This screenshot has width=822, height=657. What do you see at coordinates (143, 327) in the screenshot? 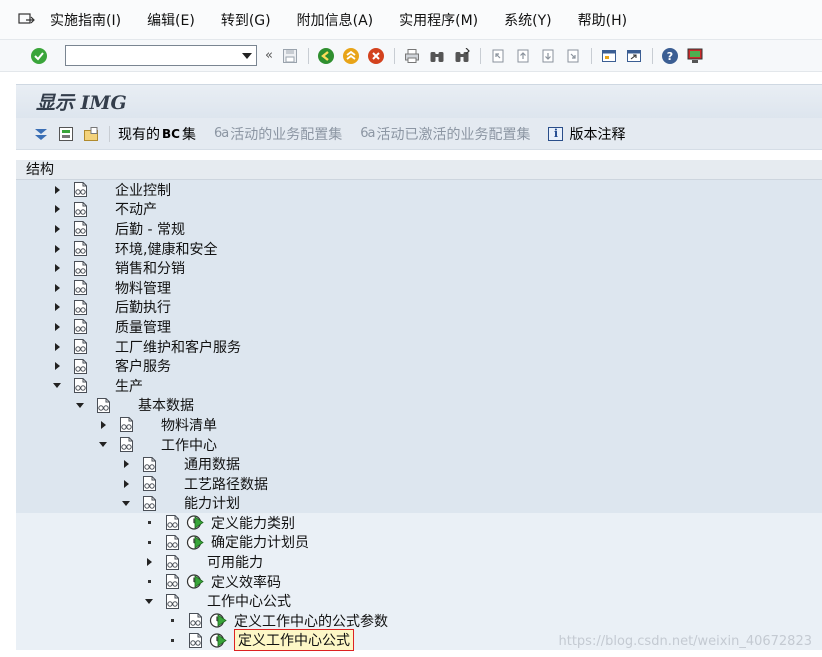
I see `tree-node-label: 质量管理` at bounding box center [143, 327].